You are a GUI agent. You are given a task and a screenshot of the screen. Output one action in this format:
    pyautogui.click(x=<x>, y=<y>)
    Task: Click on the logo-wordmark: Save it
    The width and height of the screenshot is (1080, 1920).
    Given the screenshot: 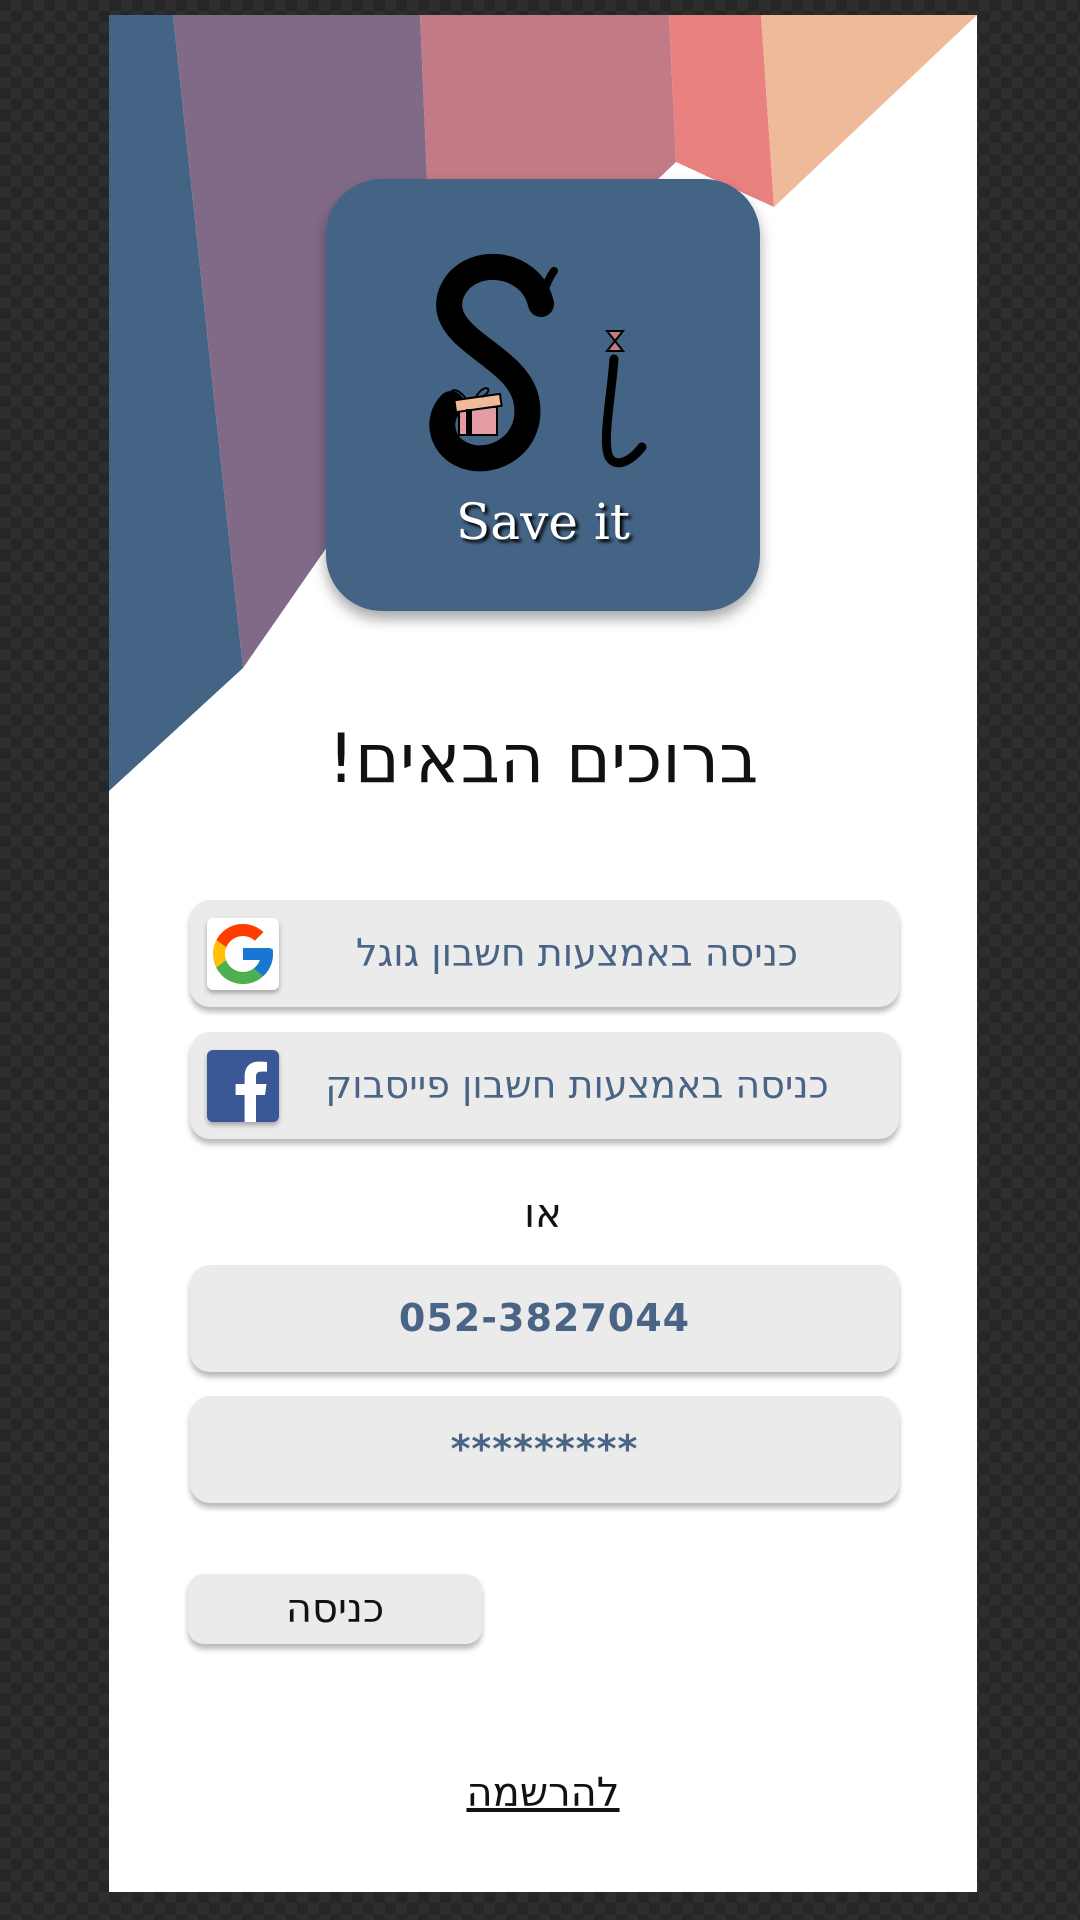 What is the action you would take?
    pyautogui.click(x=543, y=522)
    